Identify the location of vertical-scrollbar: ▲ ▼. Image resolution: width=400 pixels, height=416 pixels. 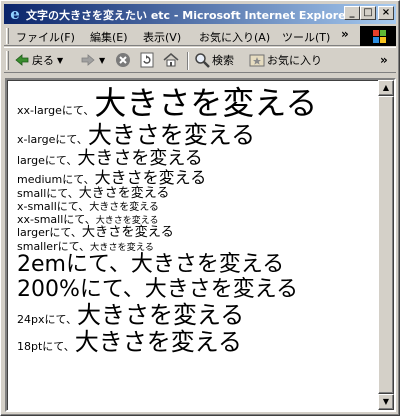
(386, 245).